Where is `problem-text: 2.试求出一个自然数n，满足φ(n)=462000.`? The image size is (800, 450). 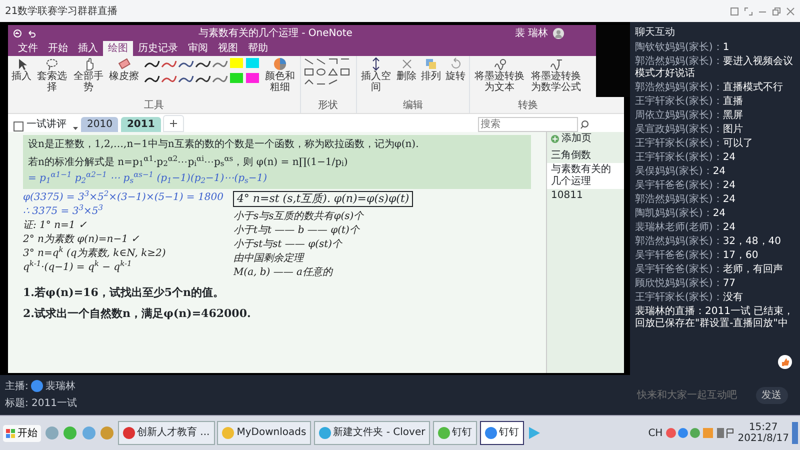
problem-text: 2.试求出一个自然数n，满足φ(n)=462000. is located at coordinates (137, 314).